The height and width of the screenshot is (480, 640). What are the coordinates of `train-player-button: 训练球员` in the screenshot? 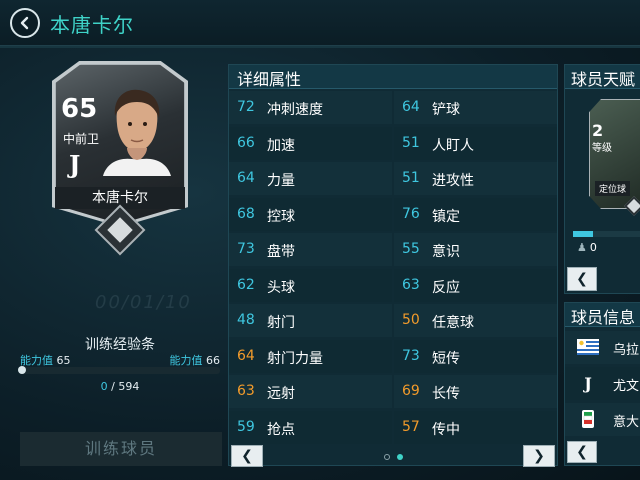 It's located at (121, 449).